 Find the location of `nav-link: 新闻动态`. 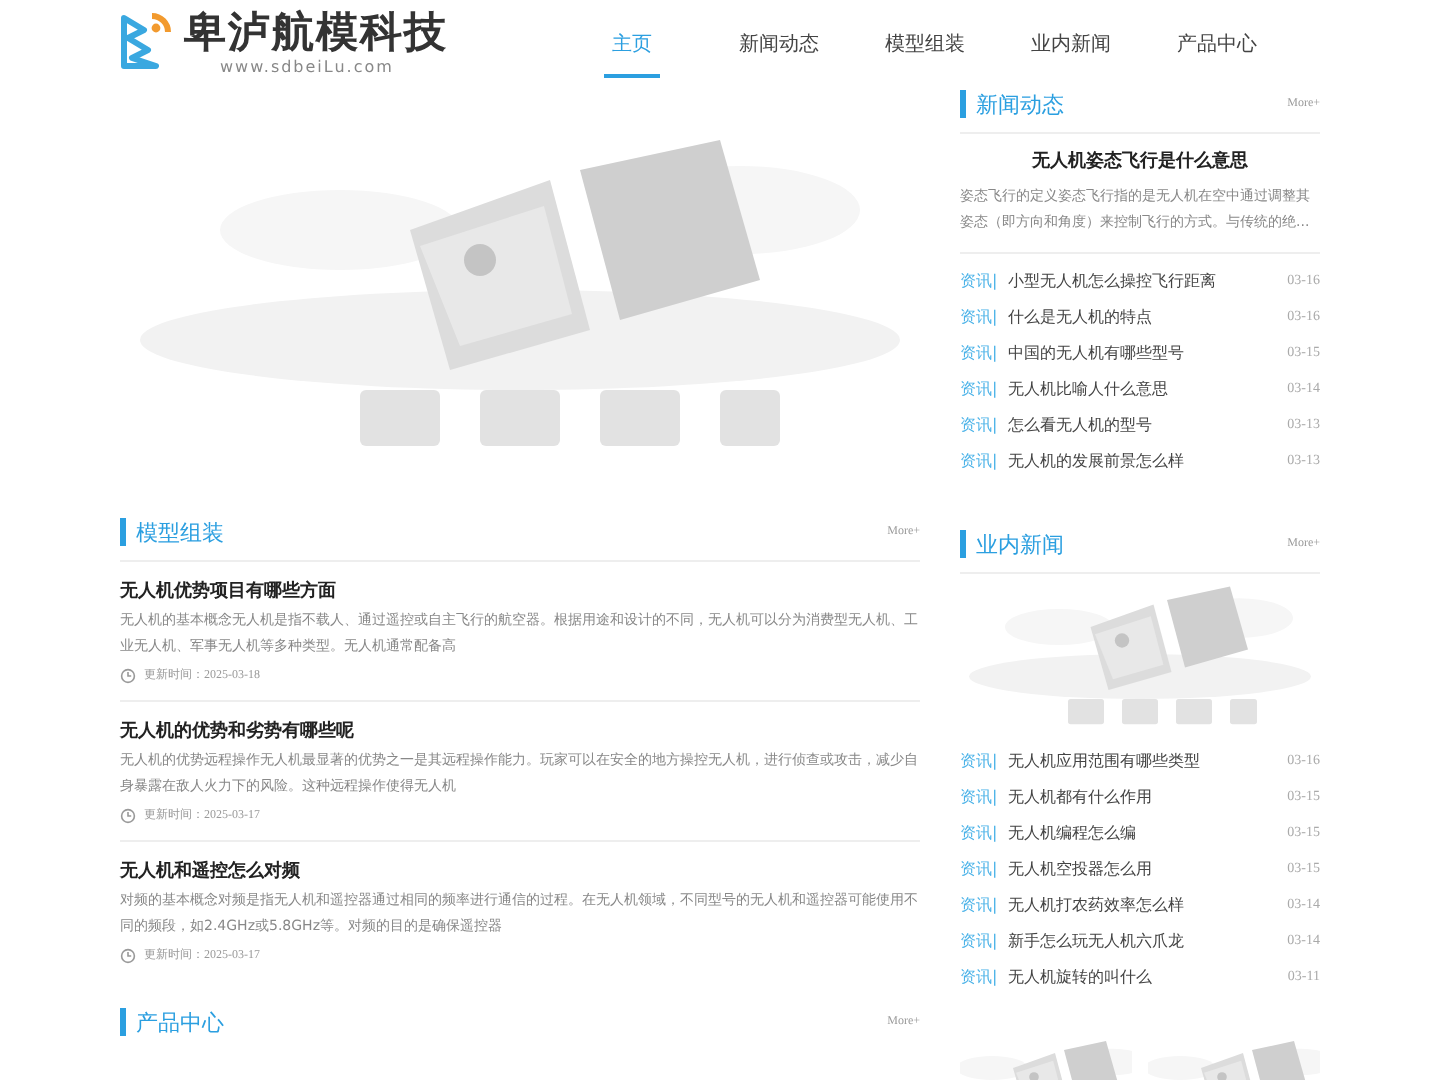

nav-link: 新闻动态 is located at coordinates (779, 42).